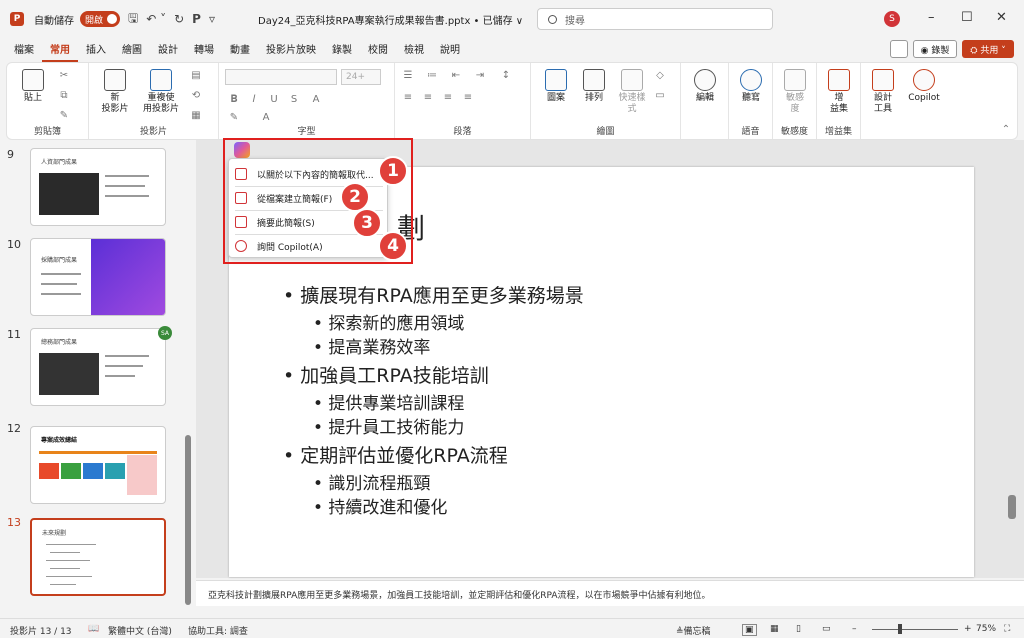 The image size is (1024, 638). I want to click on paste-button: 貼上, so click(33, 86).